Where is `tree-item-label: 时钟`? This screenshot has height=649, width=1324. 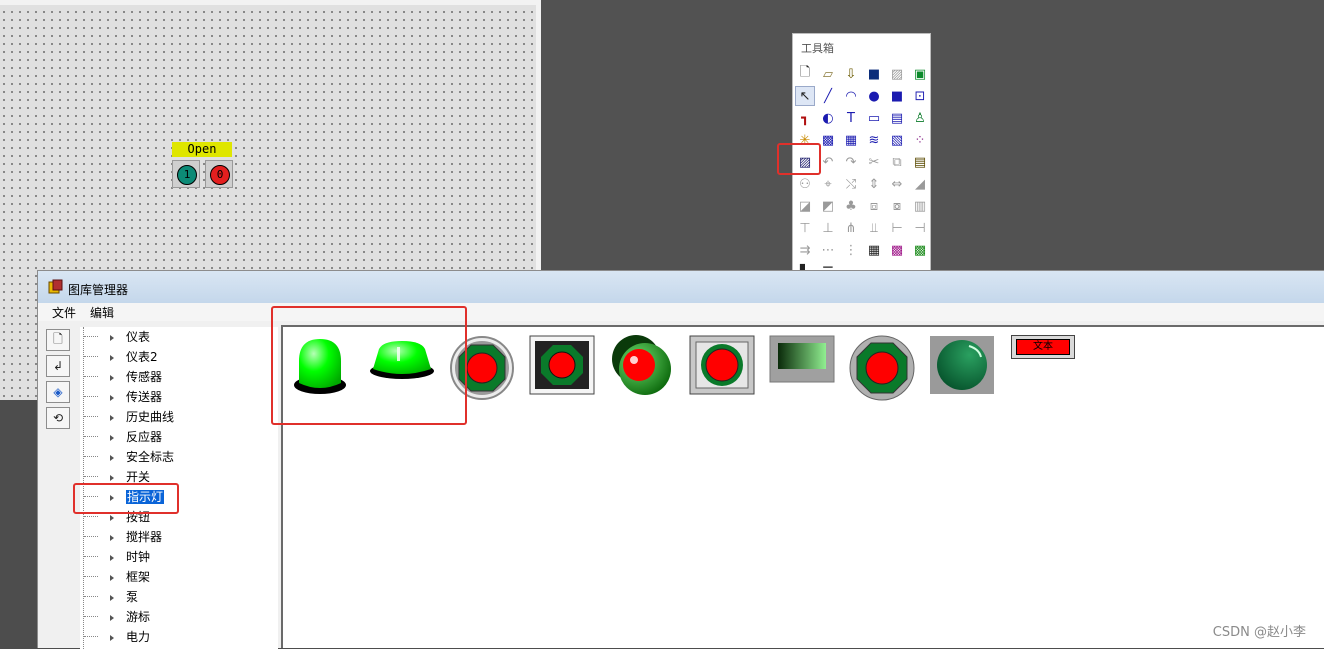 tree-item-label: 时钟 is located at coordinates (138, 557).